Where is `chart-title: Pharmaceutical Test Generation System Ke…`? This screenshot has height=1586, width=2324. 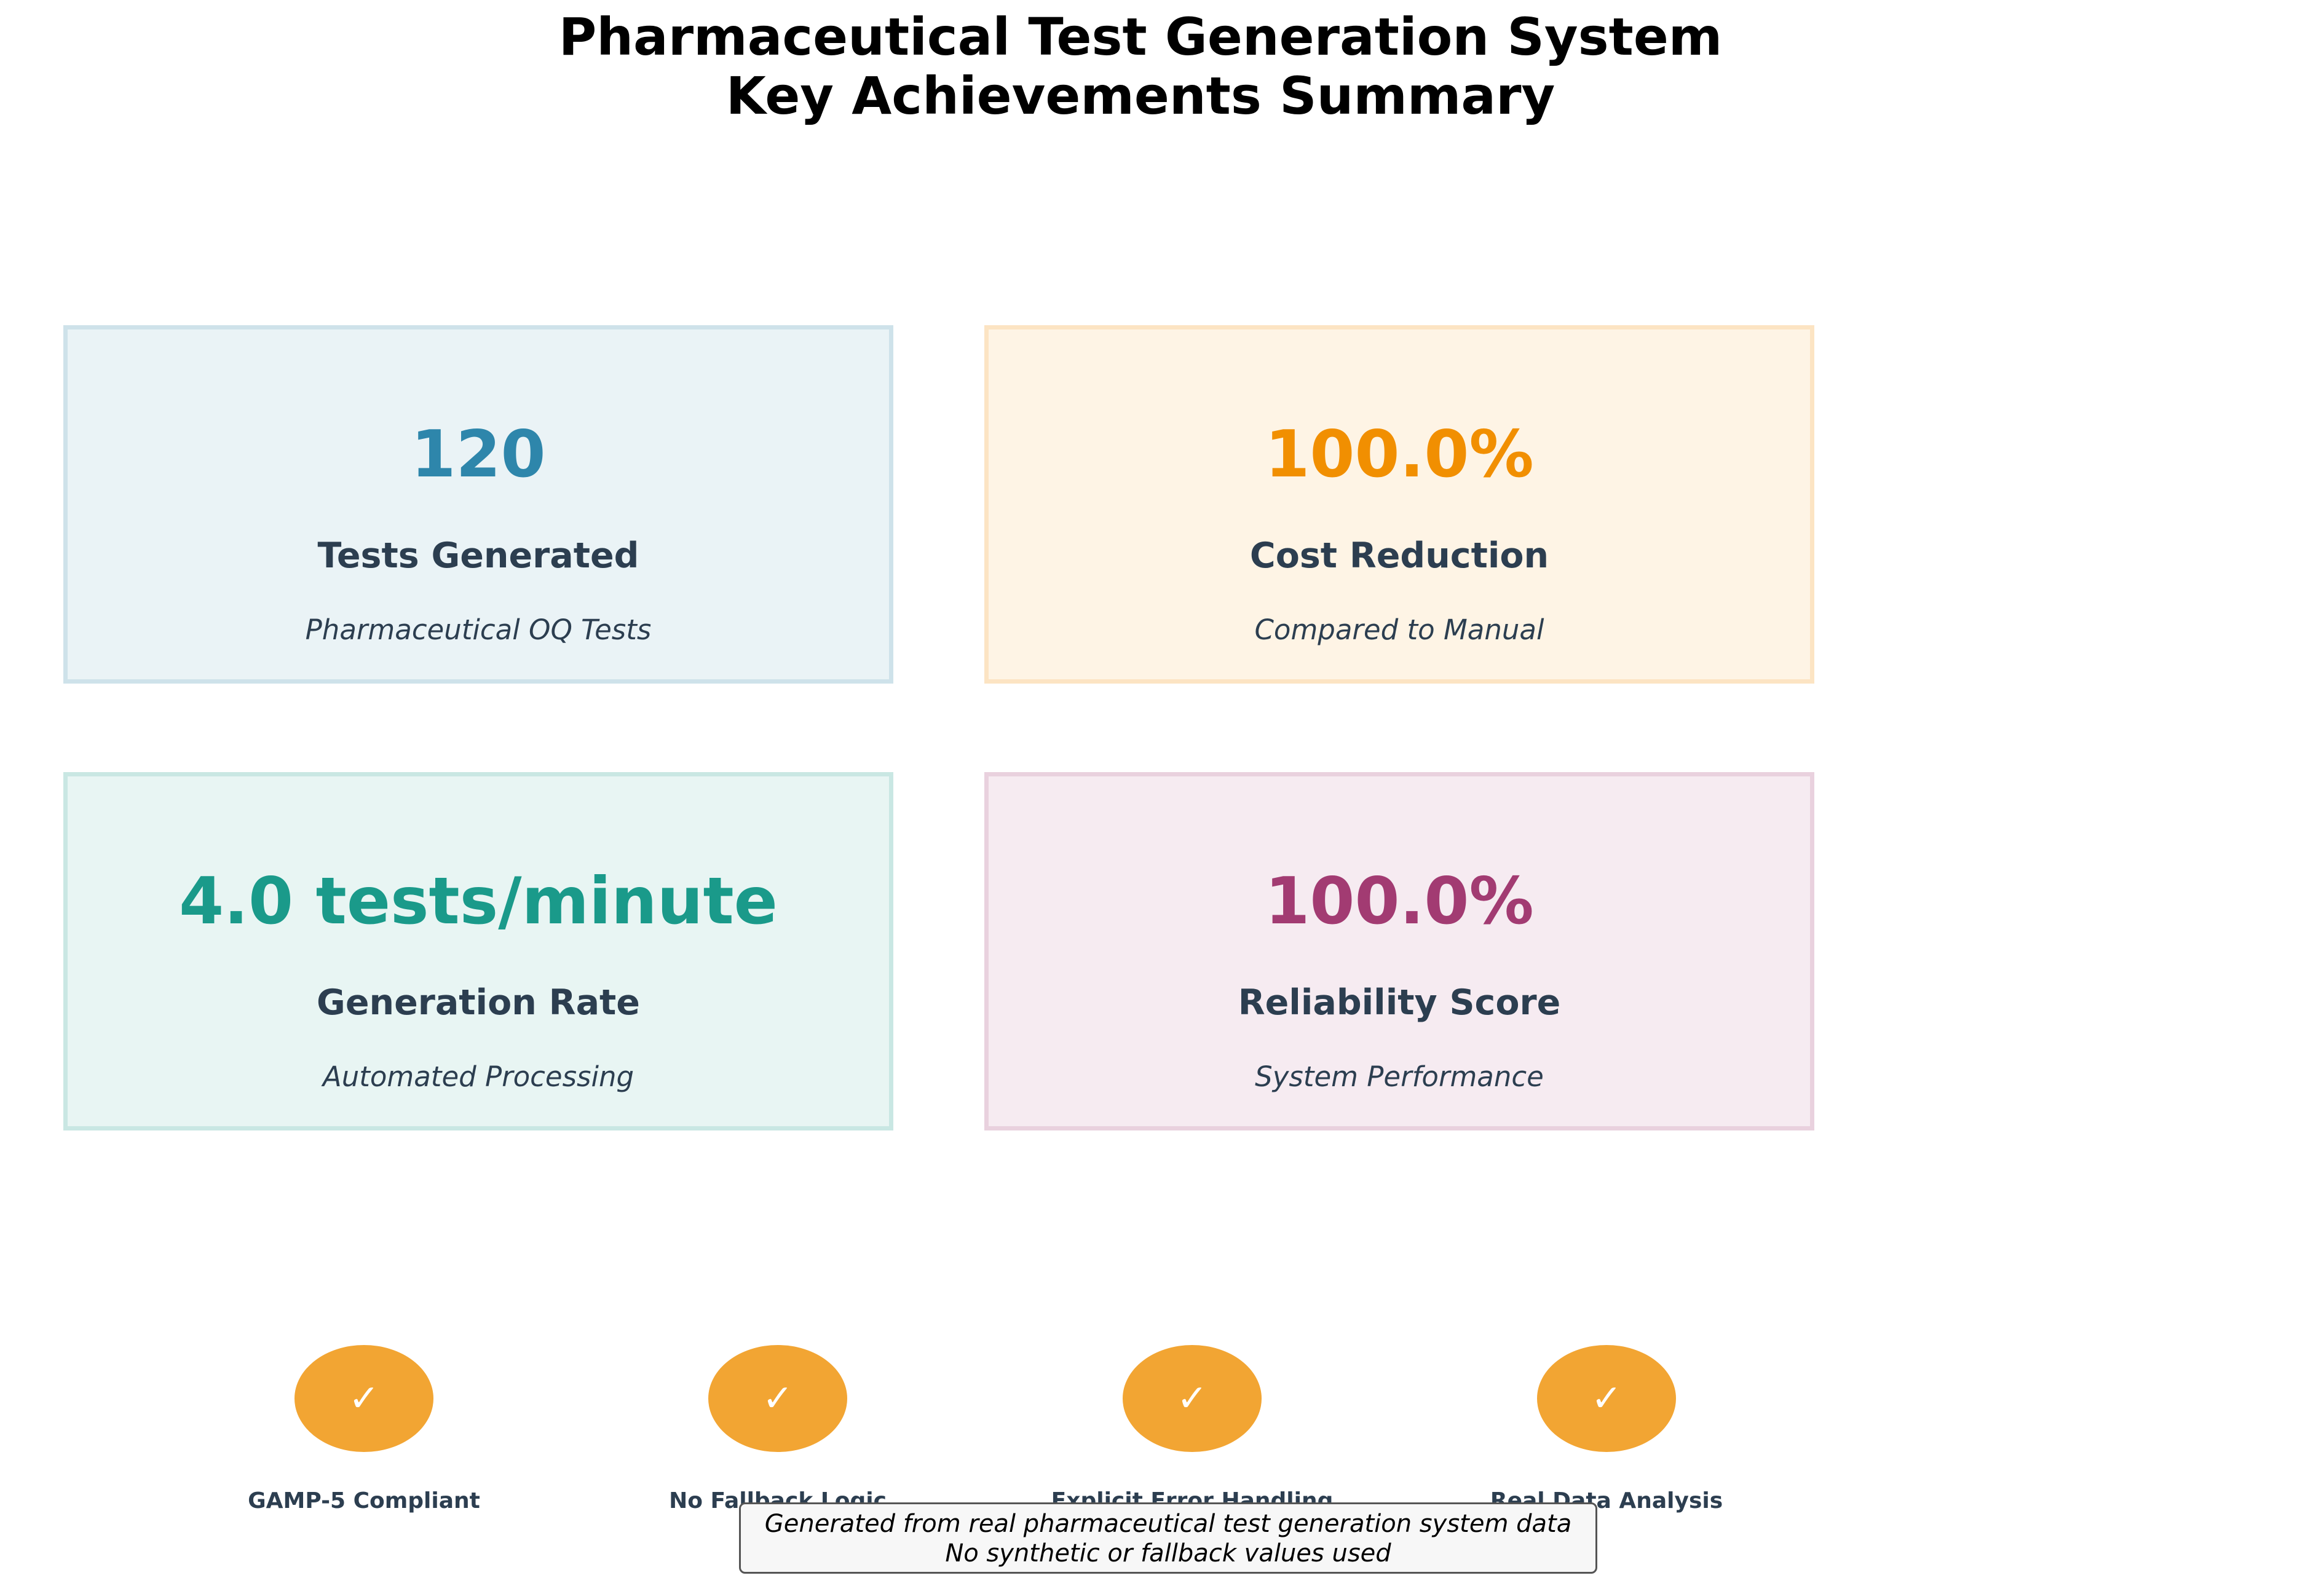 chart-title: Pharmaceutical Test Generation System Ke… is located at coordinates (1140, 66).